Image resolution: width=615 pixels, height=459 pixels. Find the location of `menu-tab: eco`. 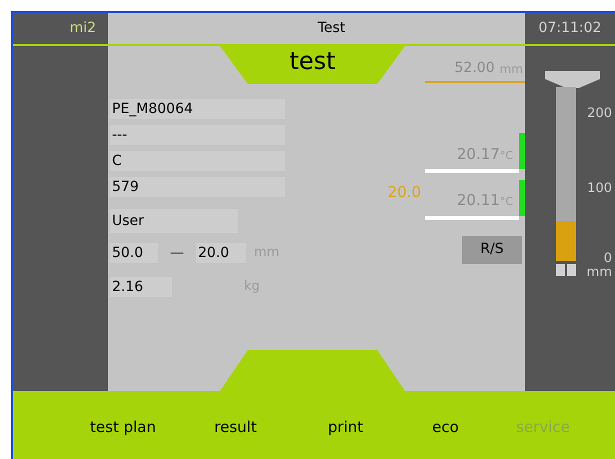

menu-tab: eco is located at coordinates (445, 427).